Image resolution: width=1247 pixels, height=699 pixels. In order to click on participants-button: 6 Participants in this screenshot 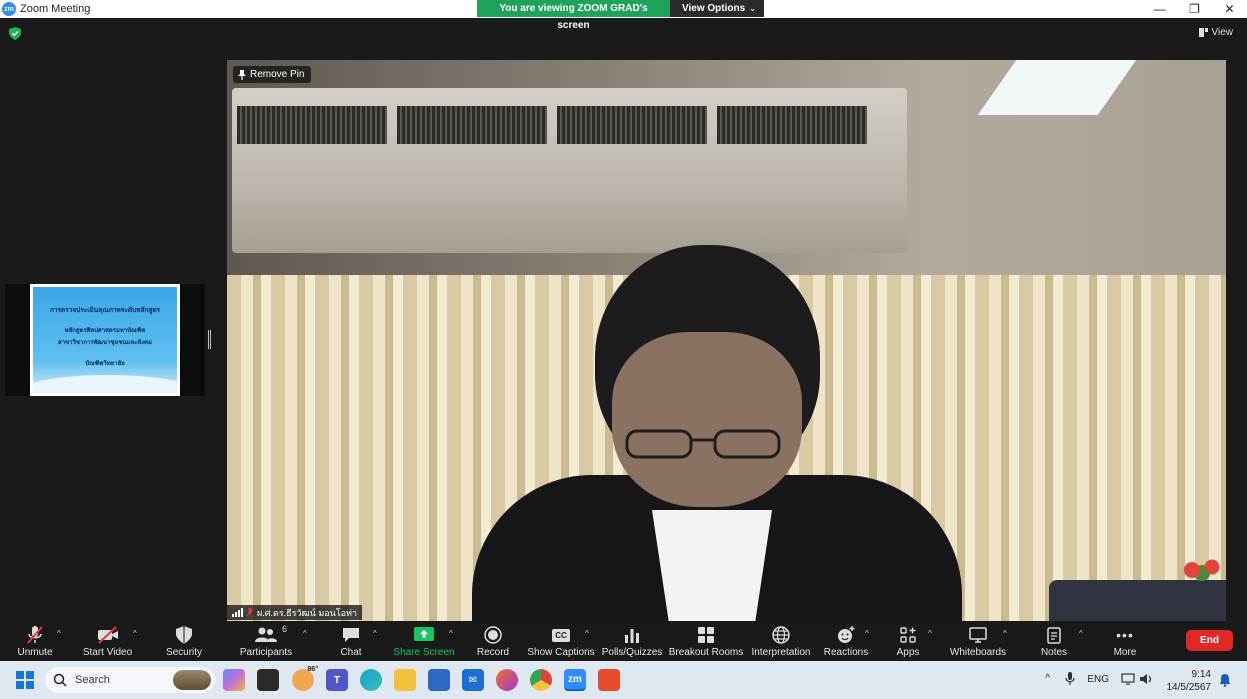, I will do `click(266, 641)`.